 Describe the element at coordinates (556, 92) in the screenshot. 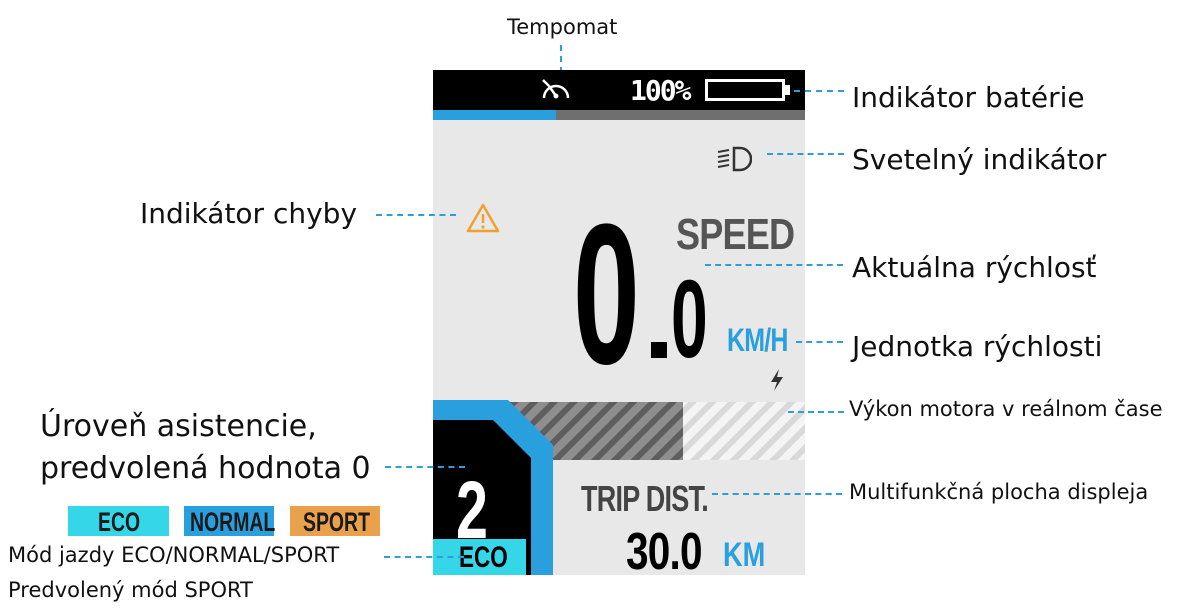

I see `cruise-control-icon` at that location.